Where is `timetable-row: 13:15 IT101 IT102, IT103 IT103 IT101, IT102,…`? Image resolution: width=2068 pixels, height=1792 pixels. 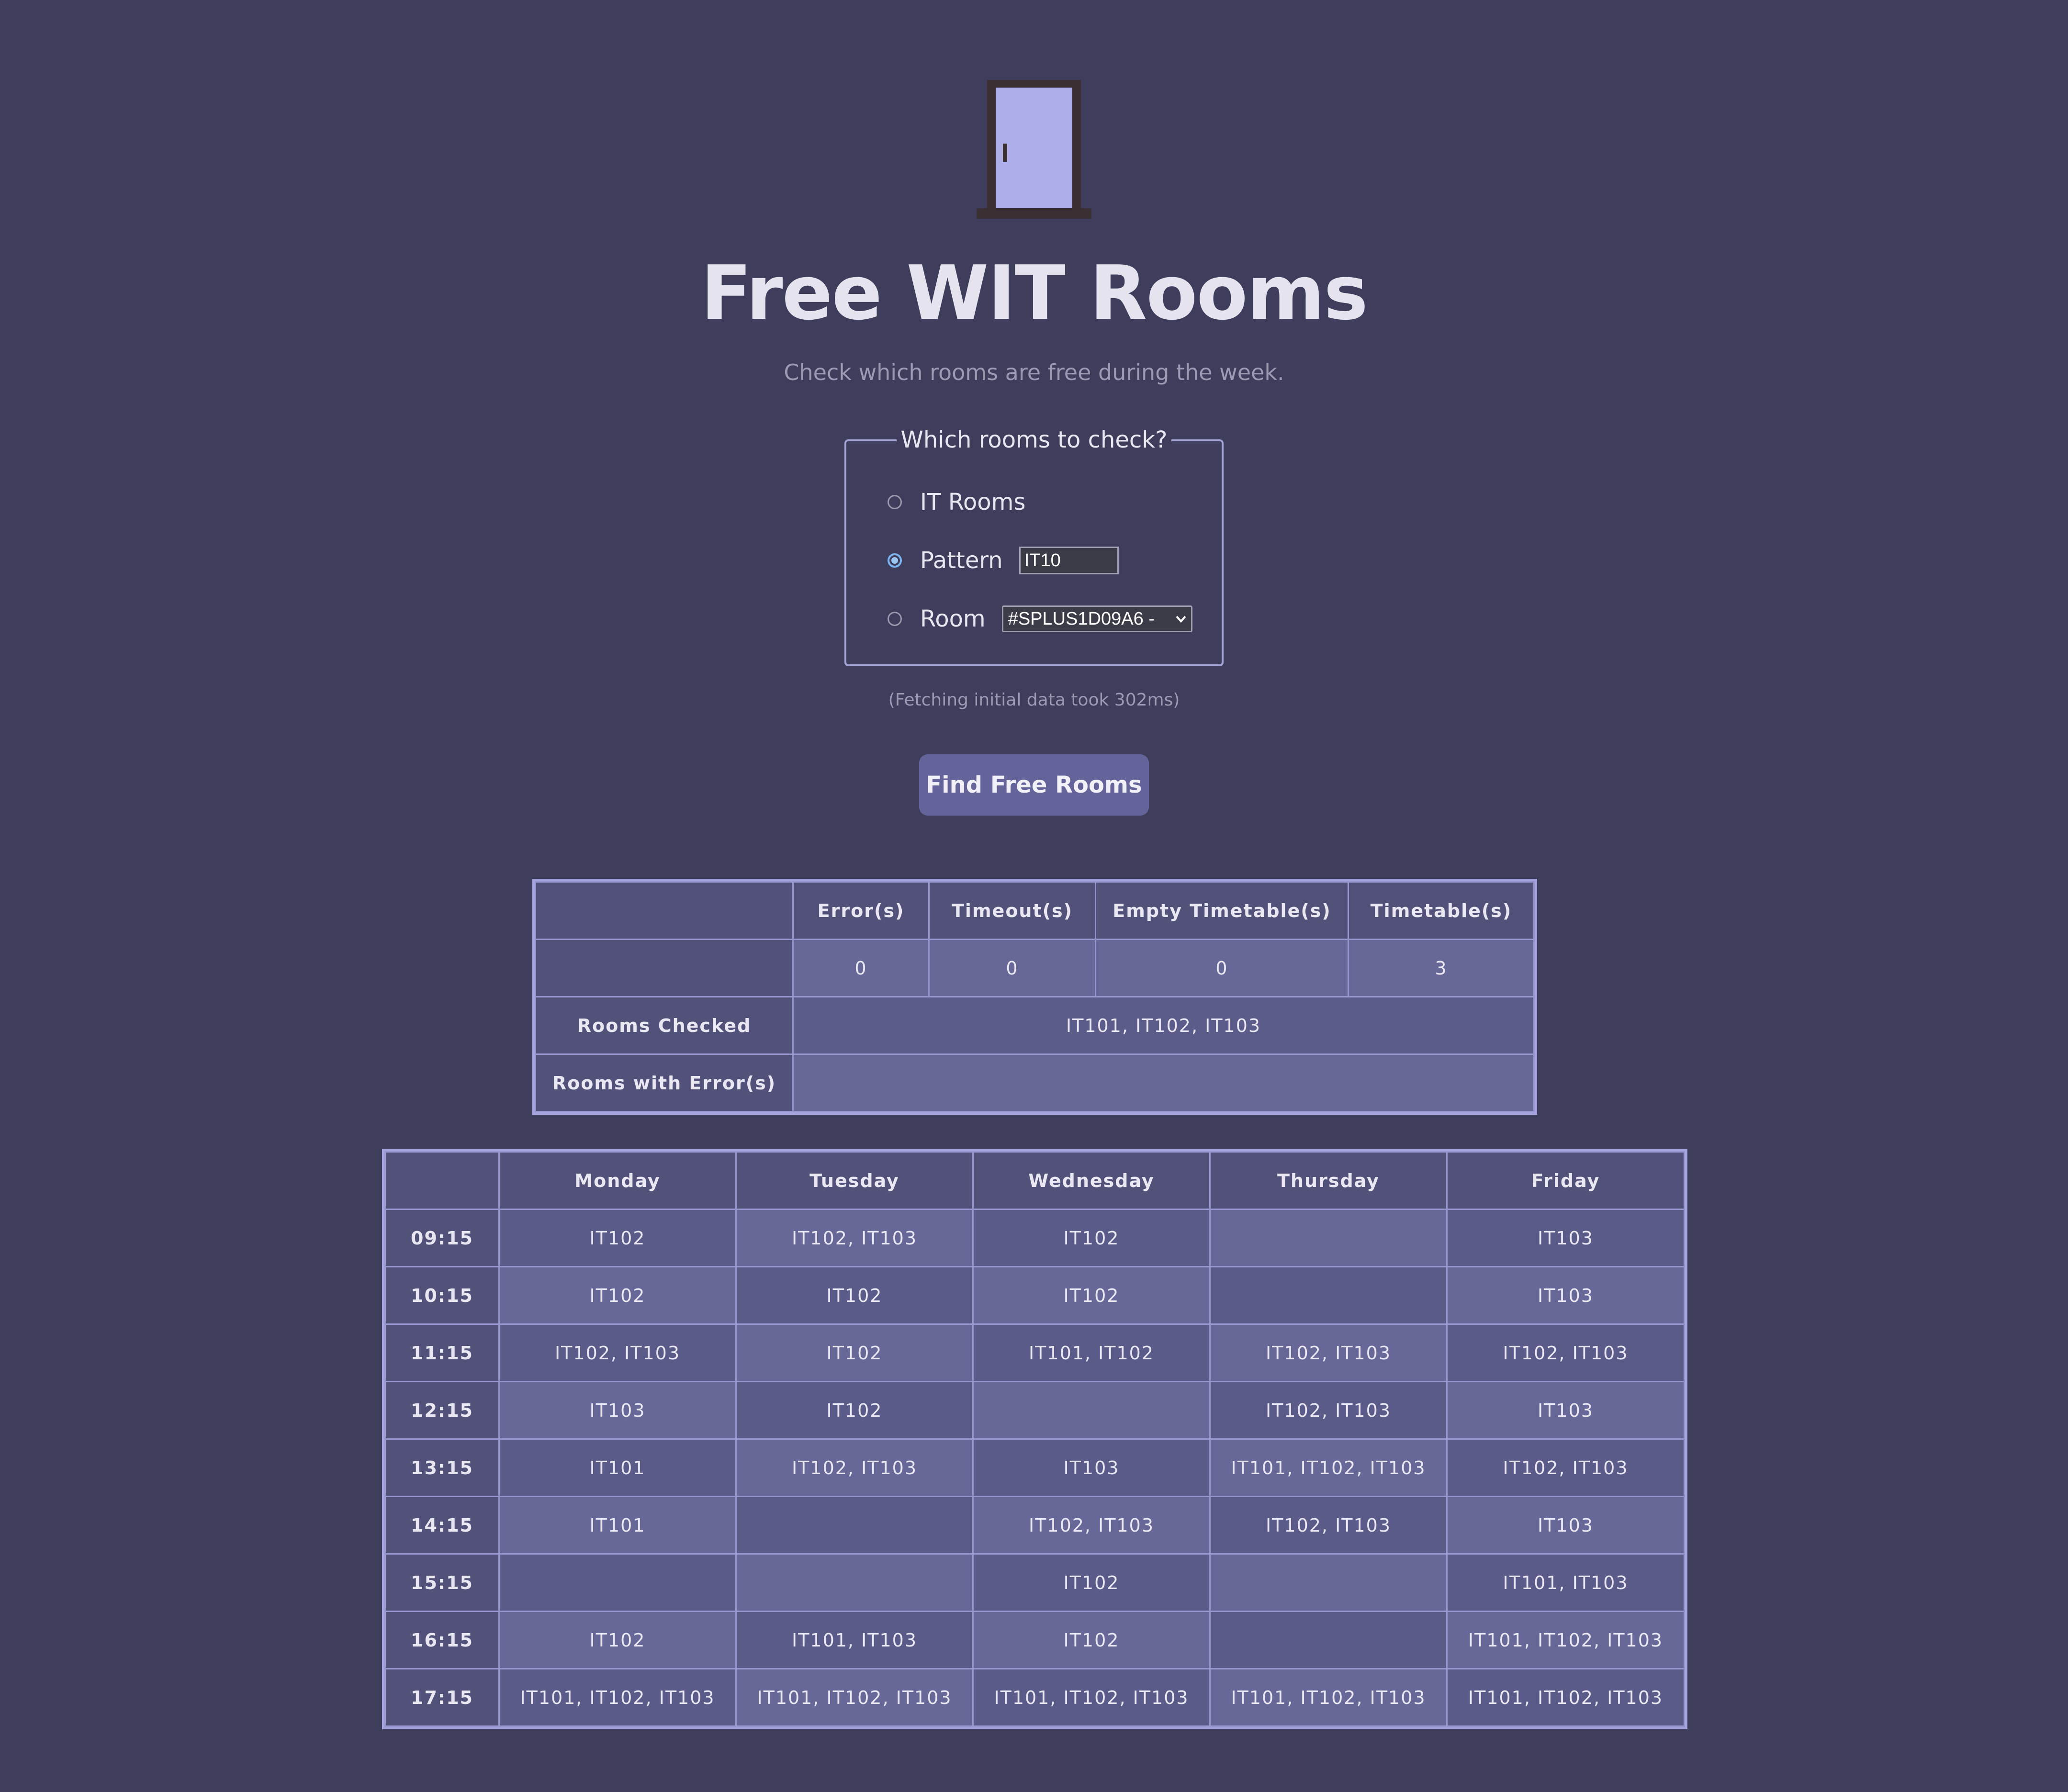 timetable-row: 13:15 IT101 IT102, IT103 IT103 IT101, IT102,… is located at coordinates (1034, 1467).